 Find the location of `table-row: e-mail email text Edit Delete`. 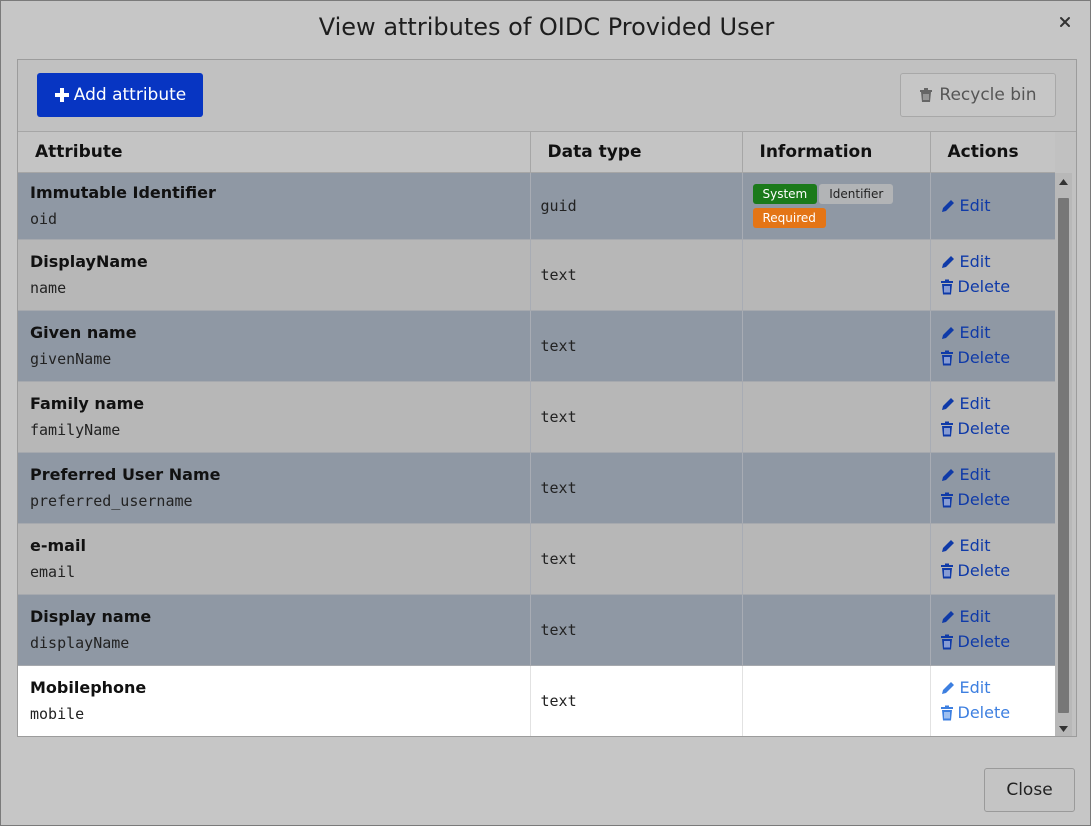

table-row: e-mail email text Edit Delete is located at coordinates (537, 559).